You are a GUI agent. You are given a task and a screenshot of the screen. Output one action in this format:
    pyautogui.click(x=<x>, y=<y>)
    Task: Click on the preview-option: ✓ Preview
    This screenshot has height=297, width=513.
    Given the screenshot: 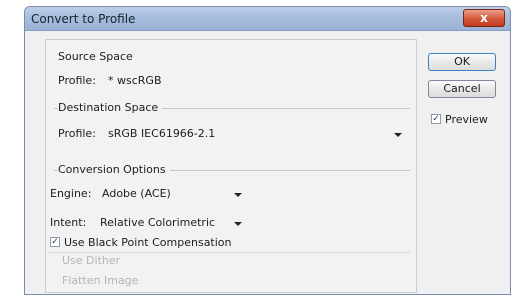 What is the action you would take?
    pyautogui.click(x=466, y=120)
    